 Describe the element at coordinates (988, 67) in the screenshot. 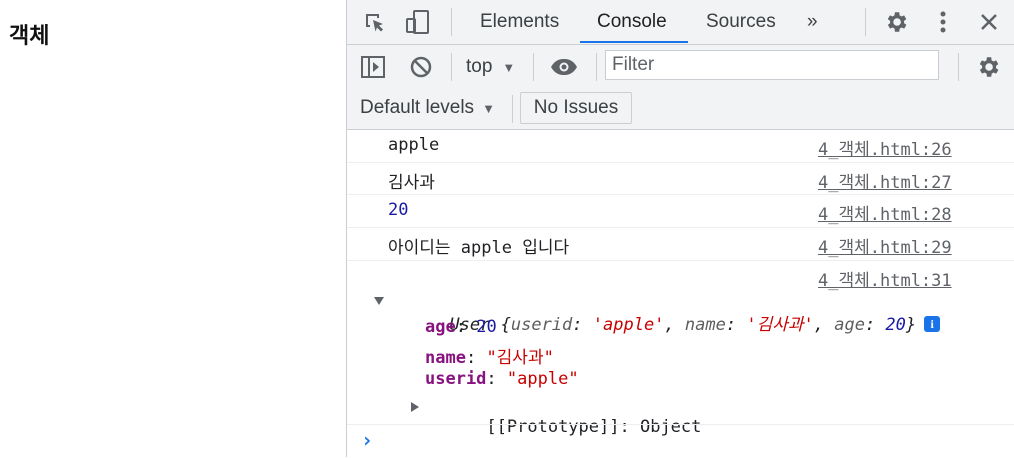

I see `console-settings-gear-icon` at that location.